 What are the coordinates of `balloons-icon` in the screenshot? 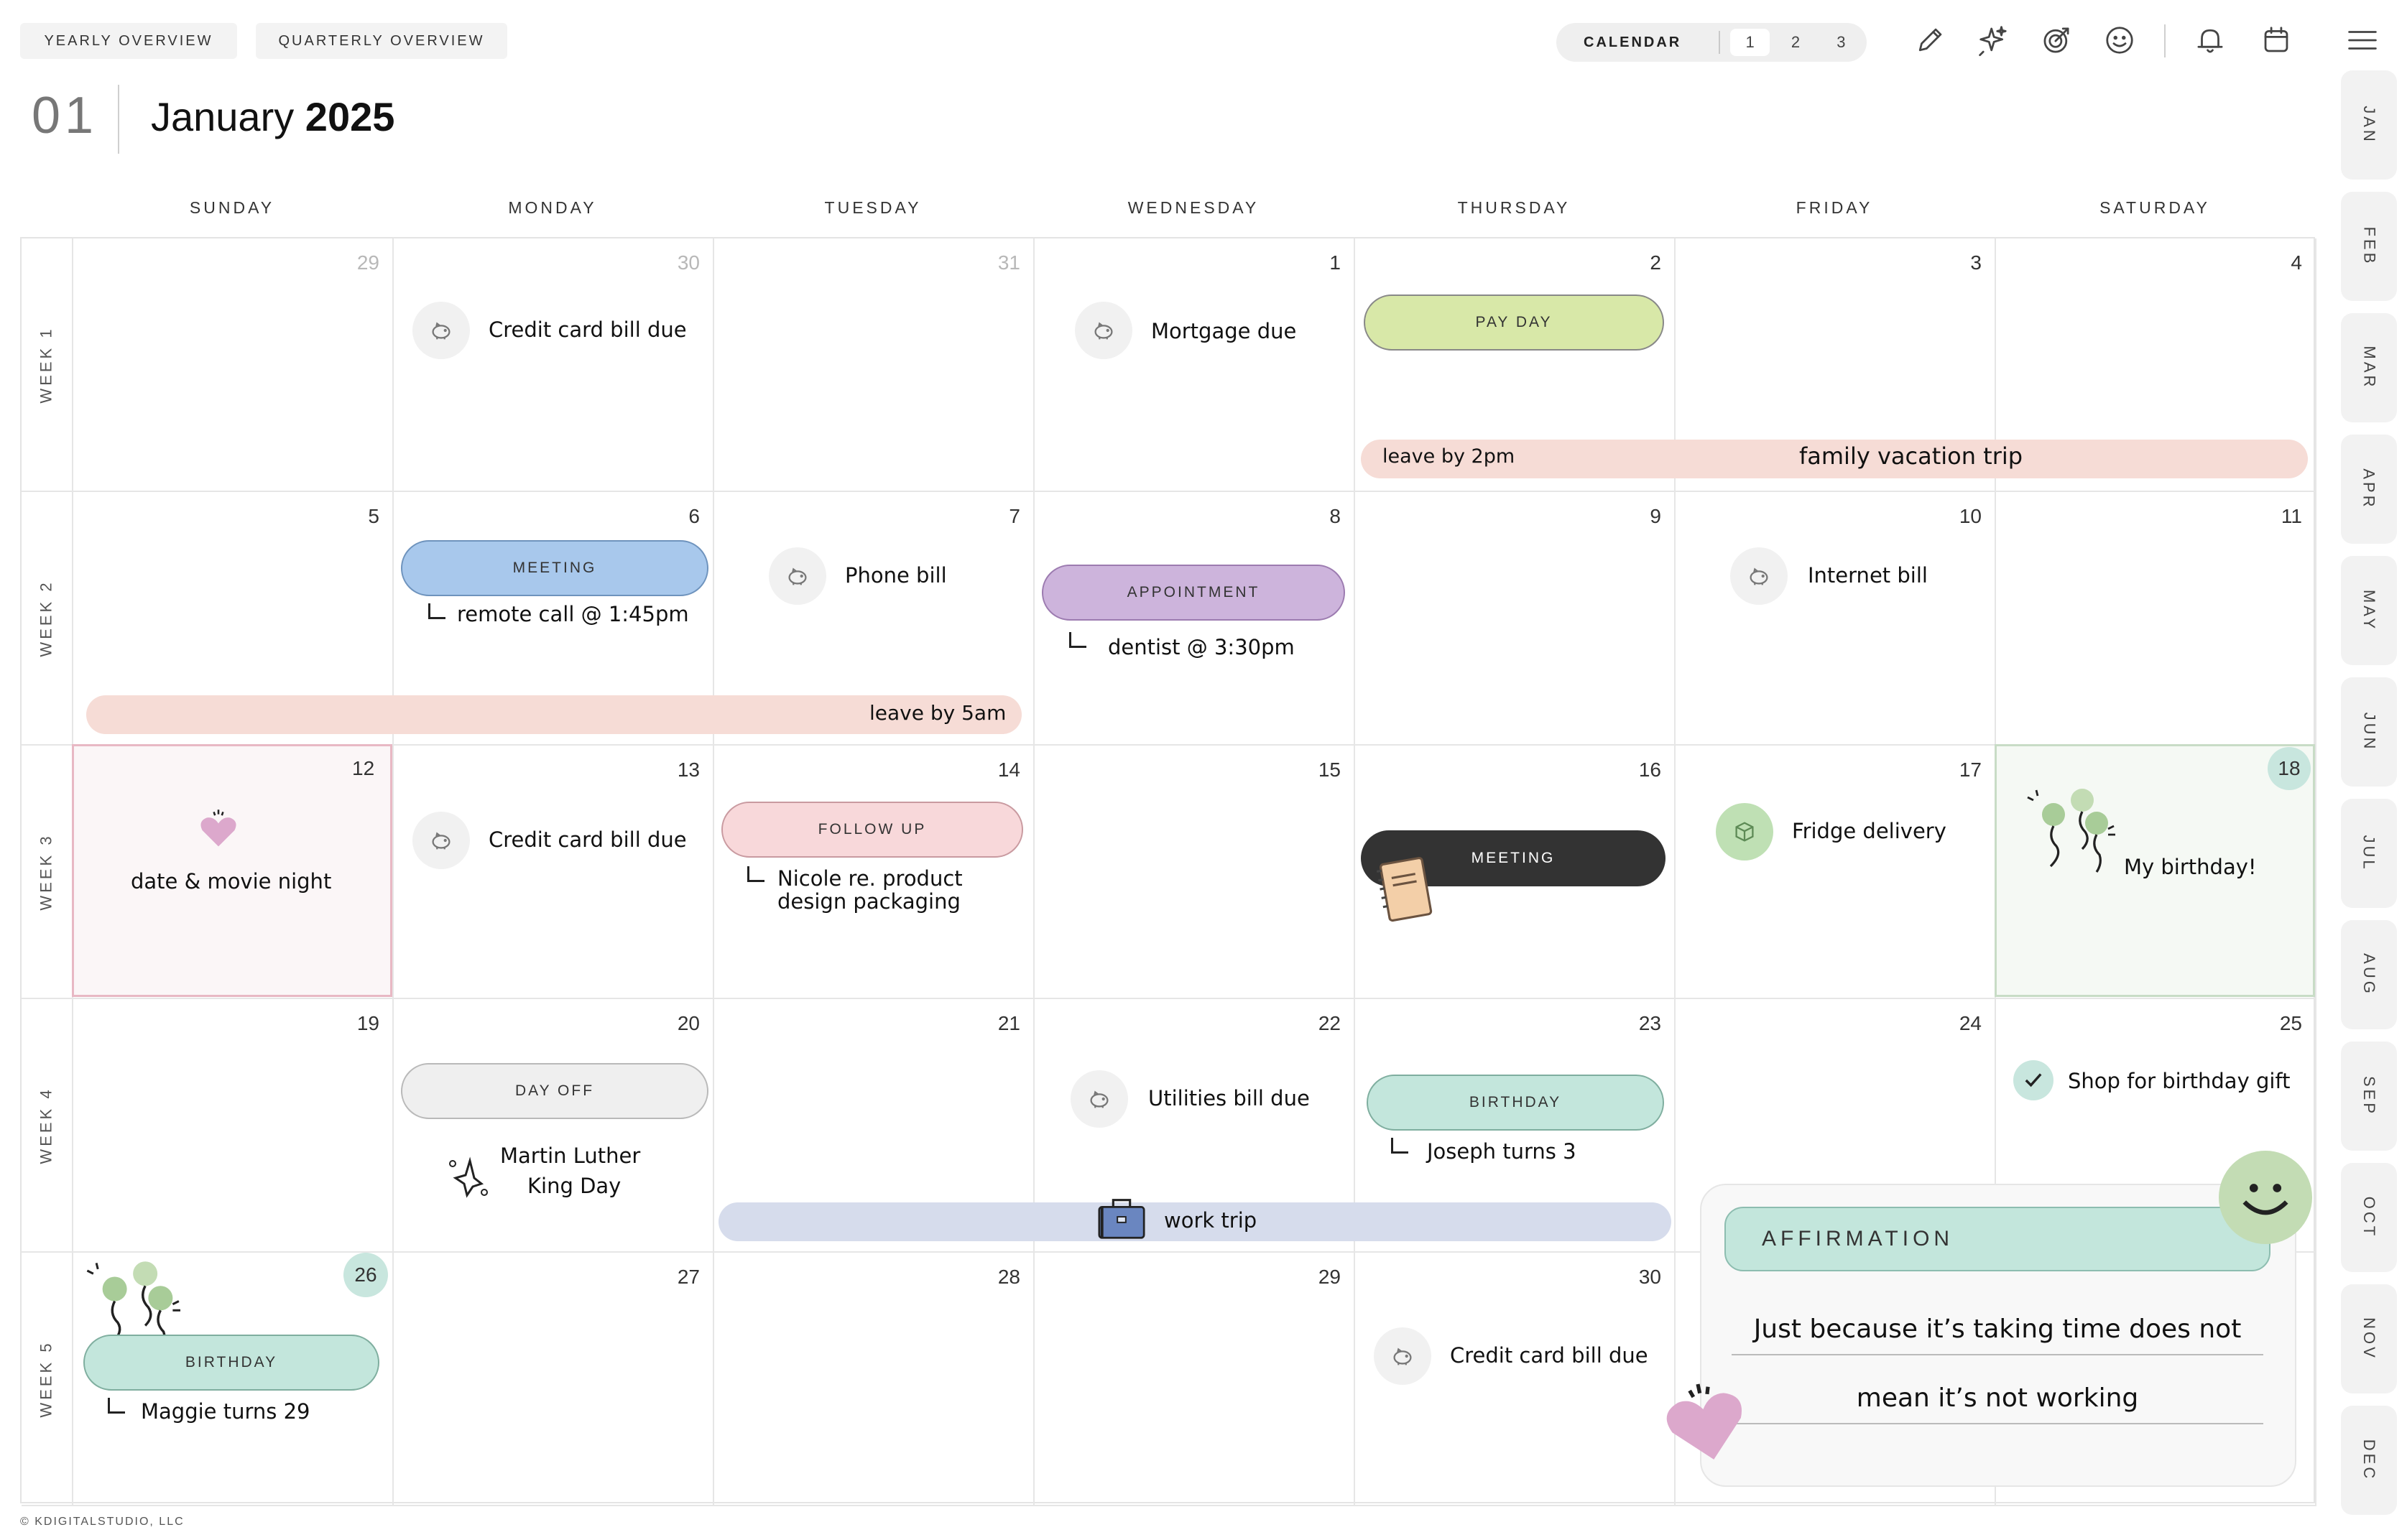 It's located at (2069, 845).